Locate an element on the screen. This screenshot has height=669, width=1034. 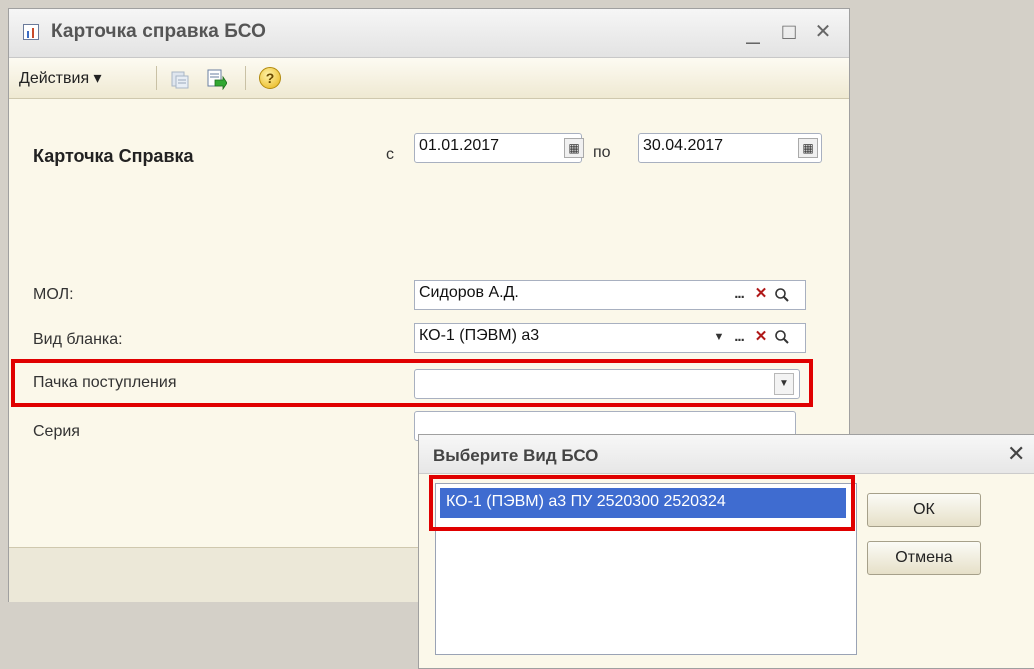
to-date-value: 30.04.2017 is located at coordinates (683, 145).